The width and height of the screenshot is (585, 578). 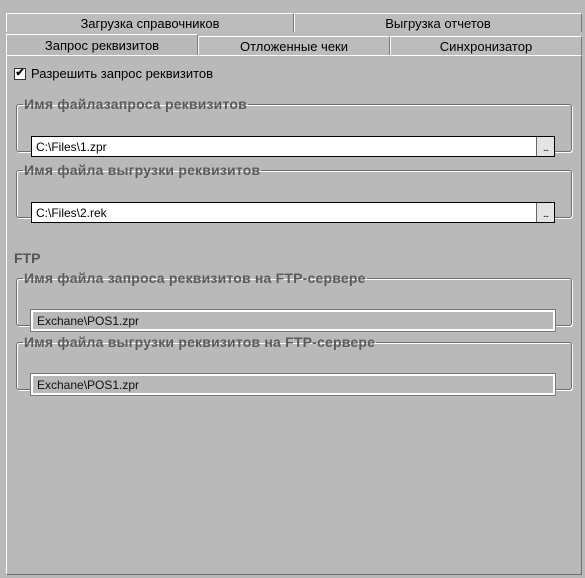 I want to click on allow-request-label: Разрешить запрос реквизитов, so click(x=122, y=73).